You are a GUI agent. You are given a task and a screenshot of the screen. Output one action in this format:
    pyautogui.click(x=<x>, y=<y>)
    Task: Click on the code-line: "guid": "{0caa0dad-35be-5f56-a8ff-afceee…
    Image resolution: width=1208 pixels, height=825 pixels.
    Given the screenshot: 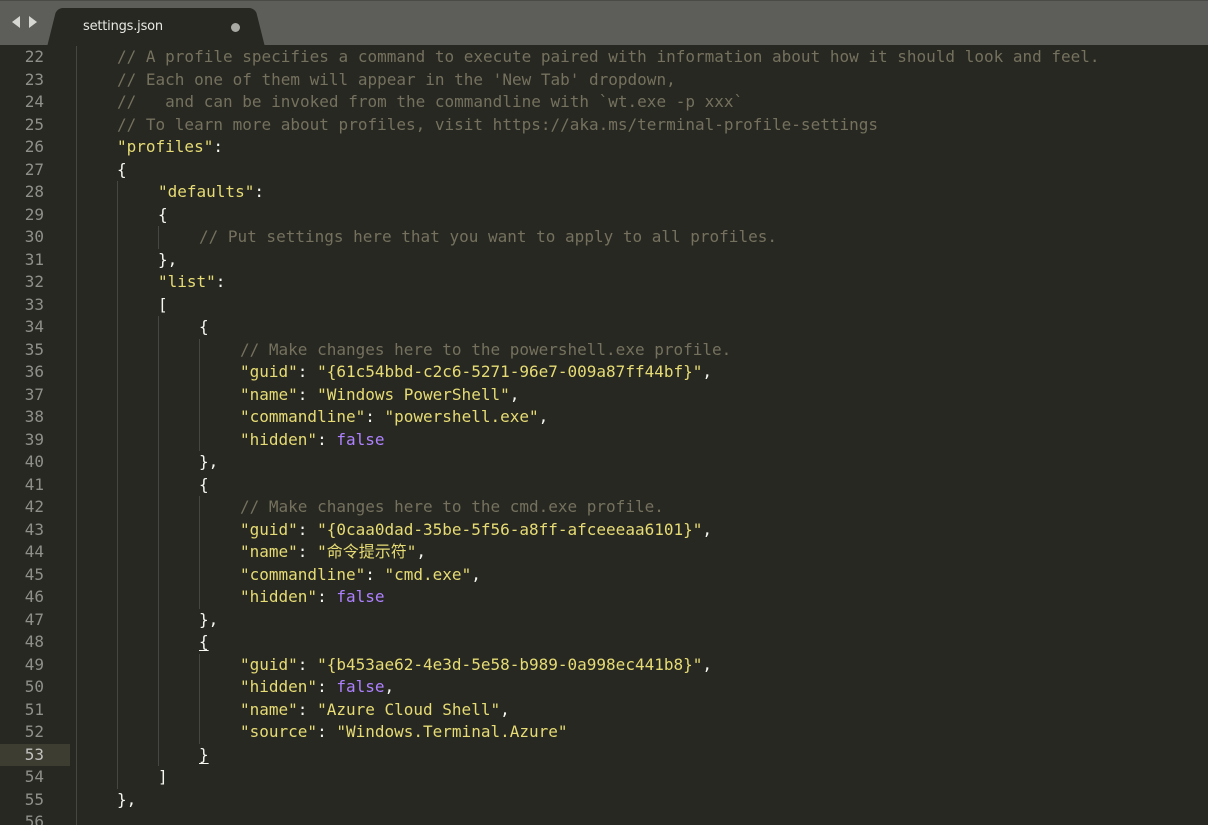 What is the action you would take?
    pyautogui.click(x=476, y=530)
    